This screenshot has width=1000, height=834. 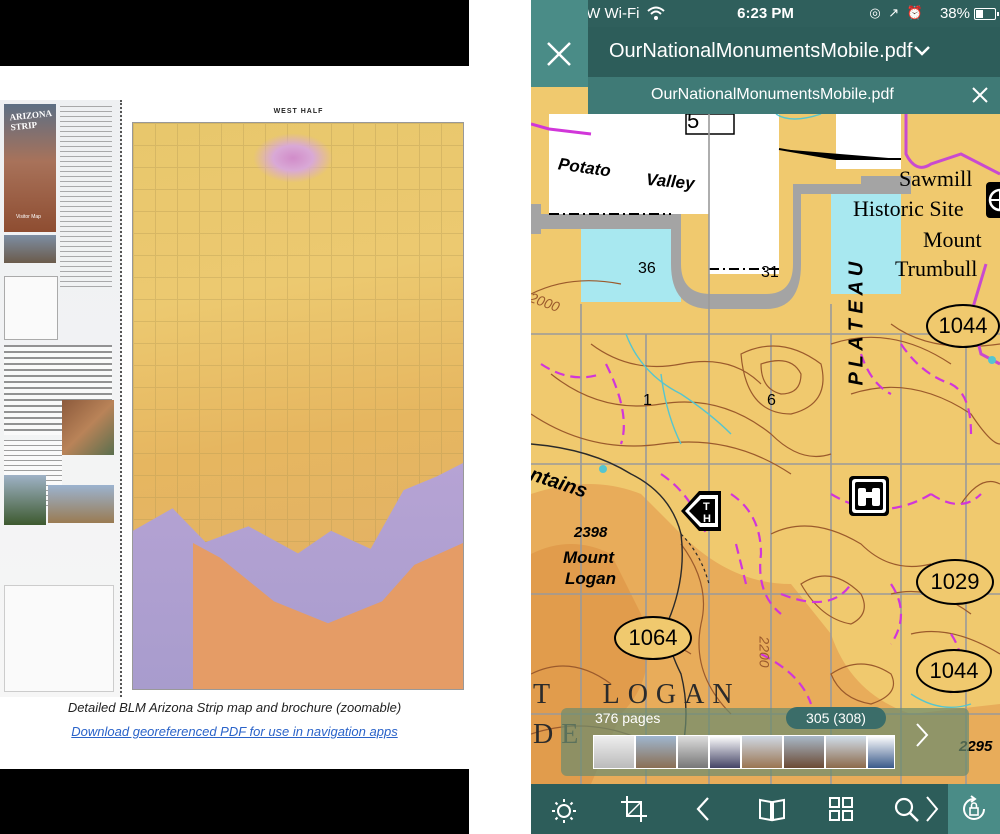 What do you see at coordinates (706, 507) in the screenshot?
I see `svg-text: T` at bounding box center [706, 507].